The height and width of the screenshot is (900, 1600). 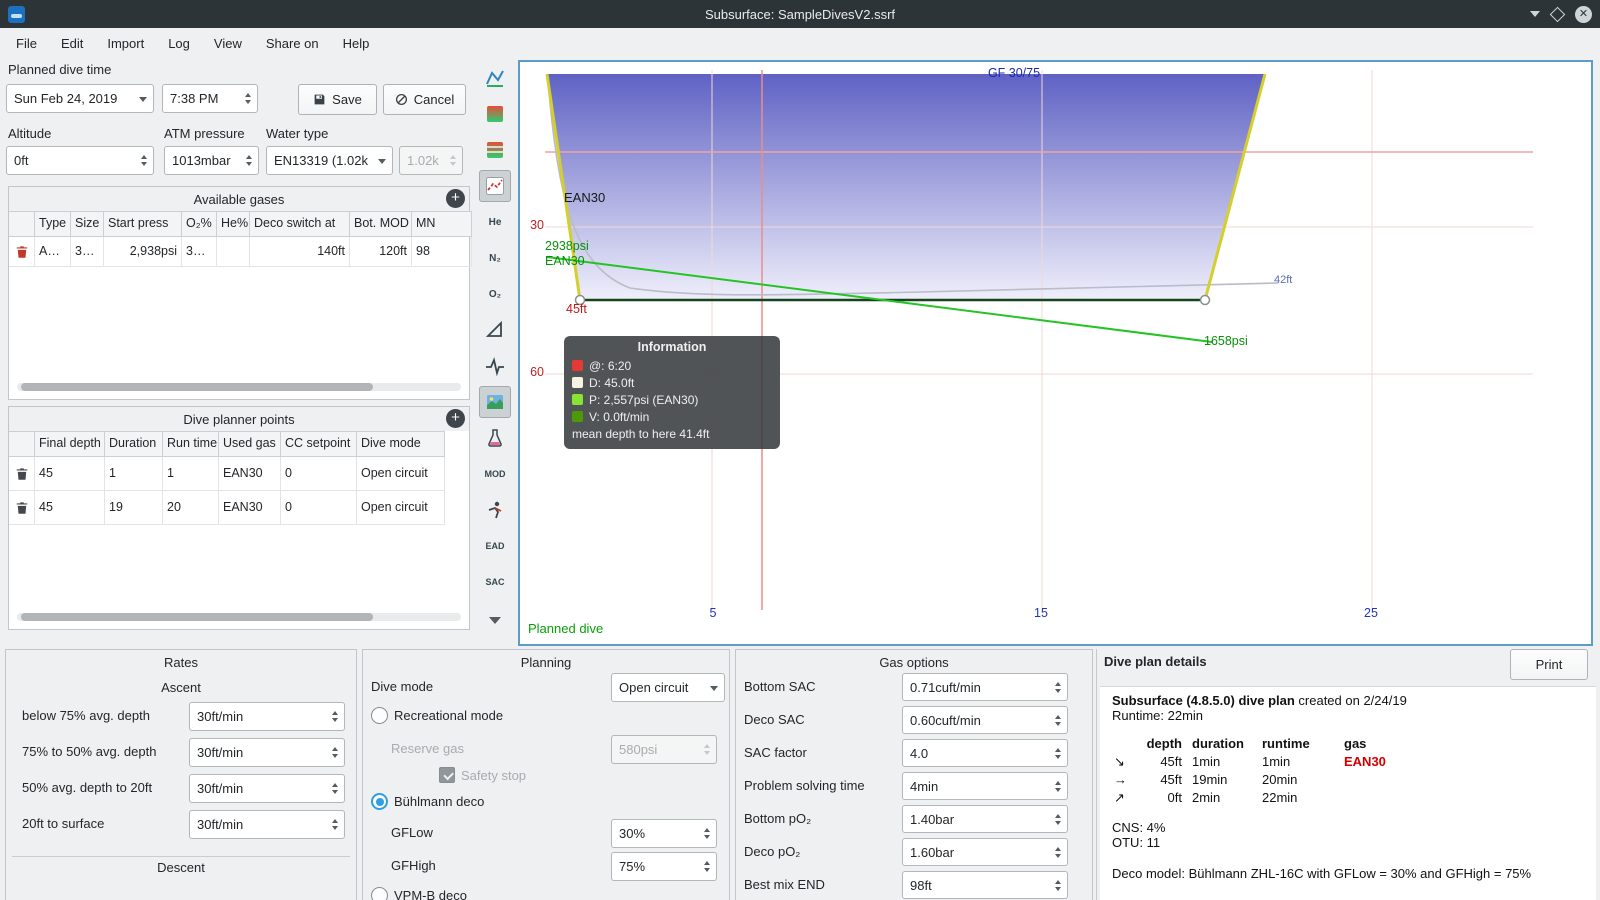 I want to click on problem-time-spinner: 4min, so click(x=985, y=786).